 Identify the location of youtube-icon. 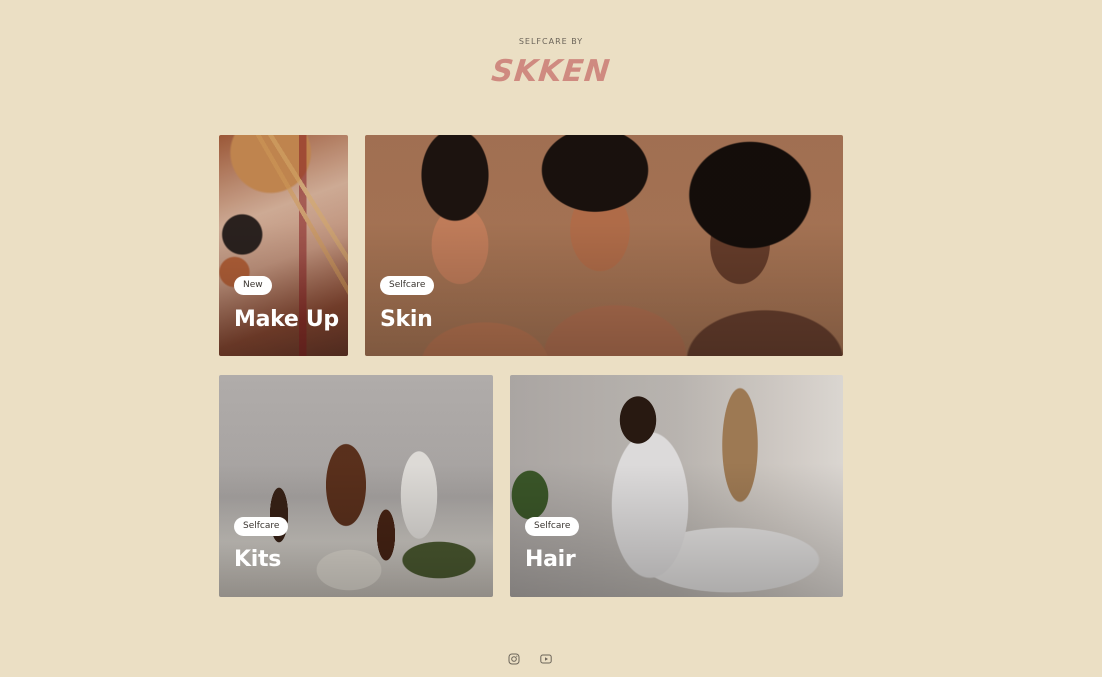
(546, 658).